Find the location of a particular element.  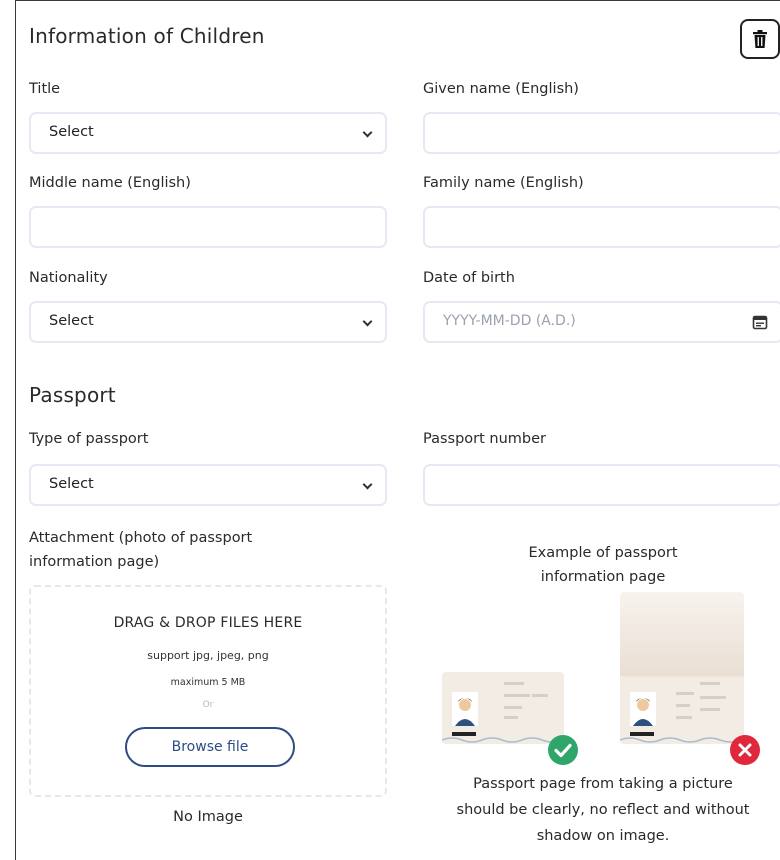

title-select-value: Select is located at coordinates (71, 132).